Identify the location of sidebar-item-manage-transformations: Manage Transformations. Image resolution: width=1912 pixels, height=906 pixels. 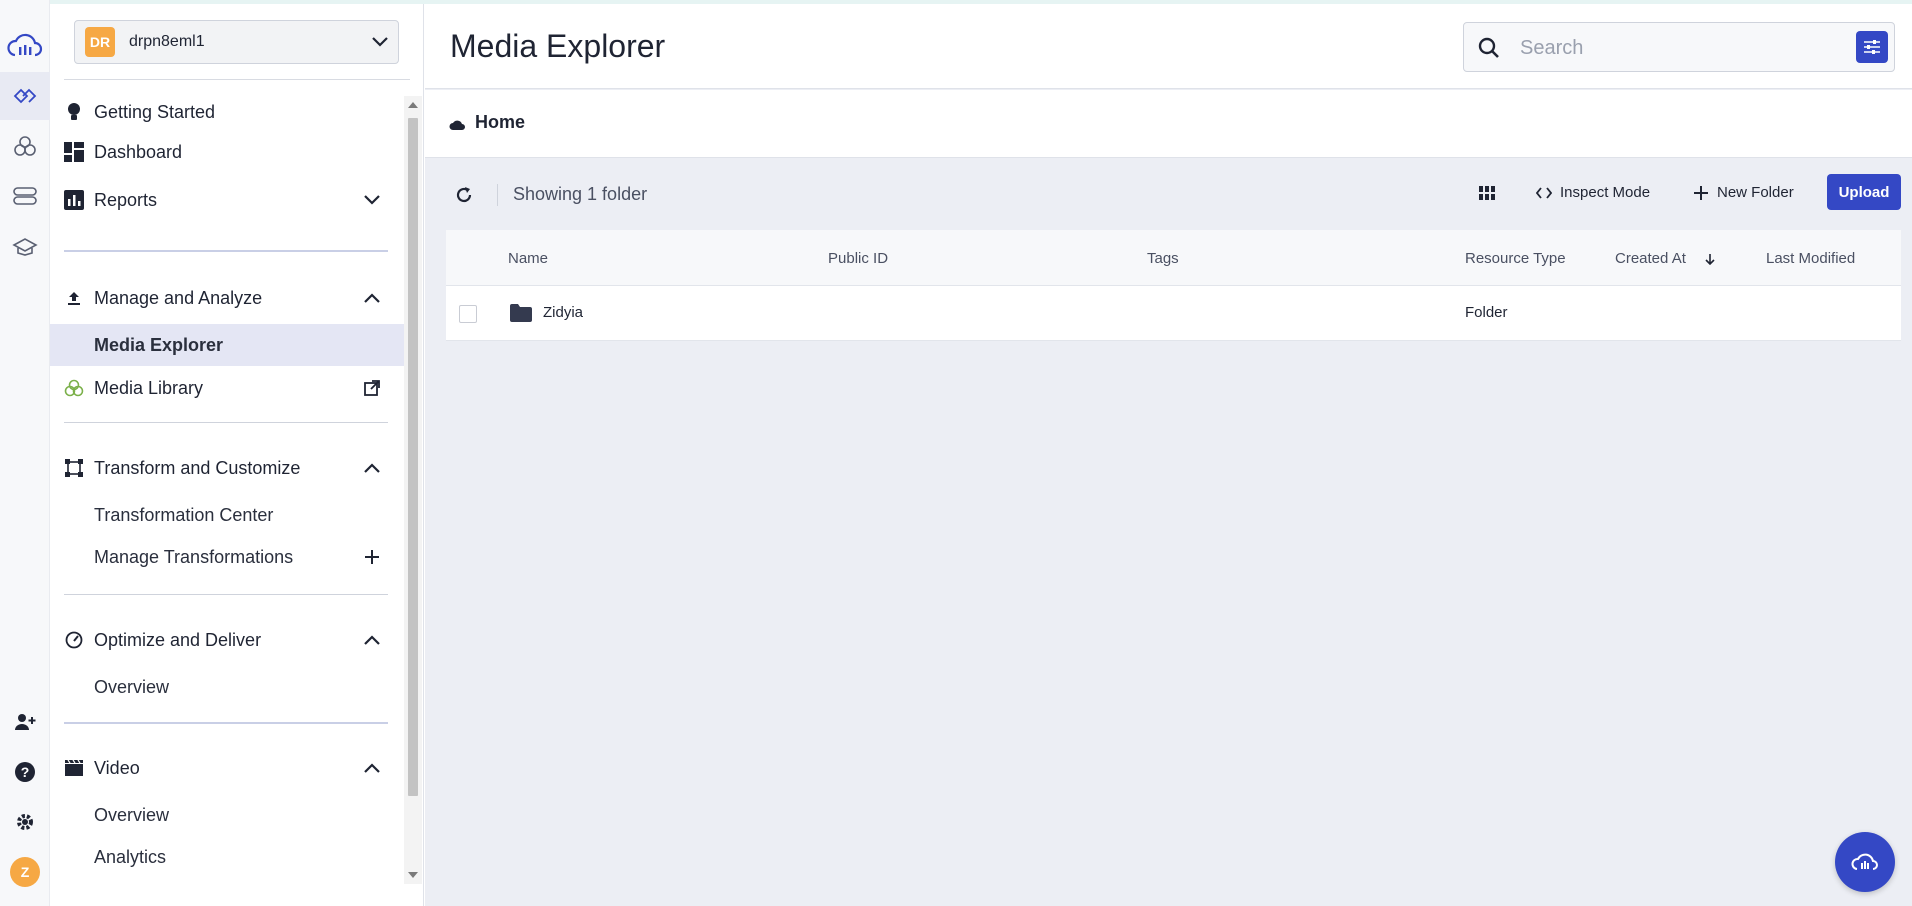
(227, 557).